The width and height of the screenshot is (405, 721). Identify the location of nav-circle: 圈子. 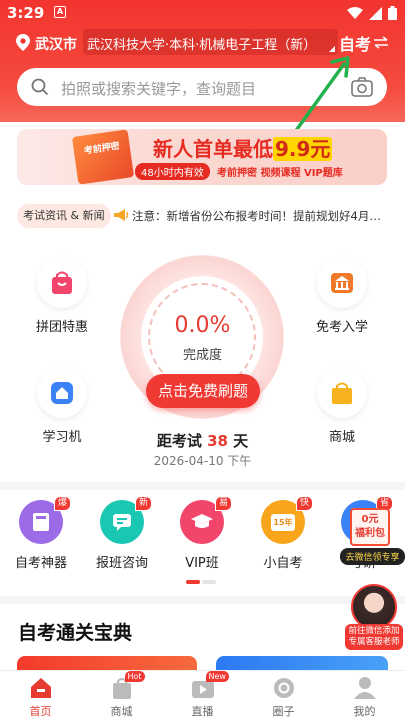
(283, 697).